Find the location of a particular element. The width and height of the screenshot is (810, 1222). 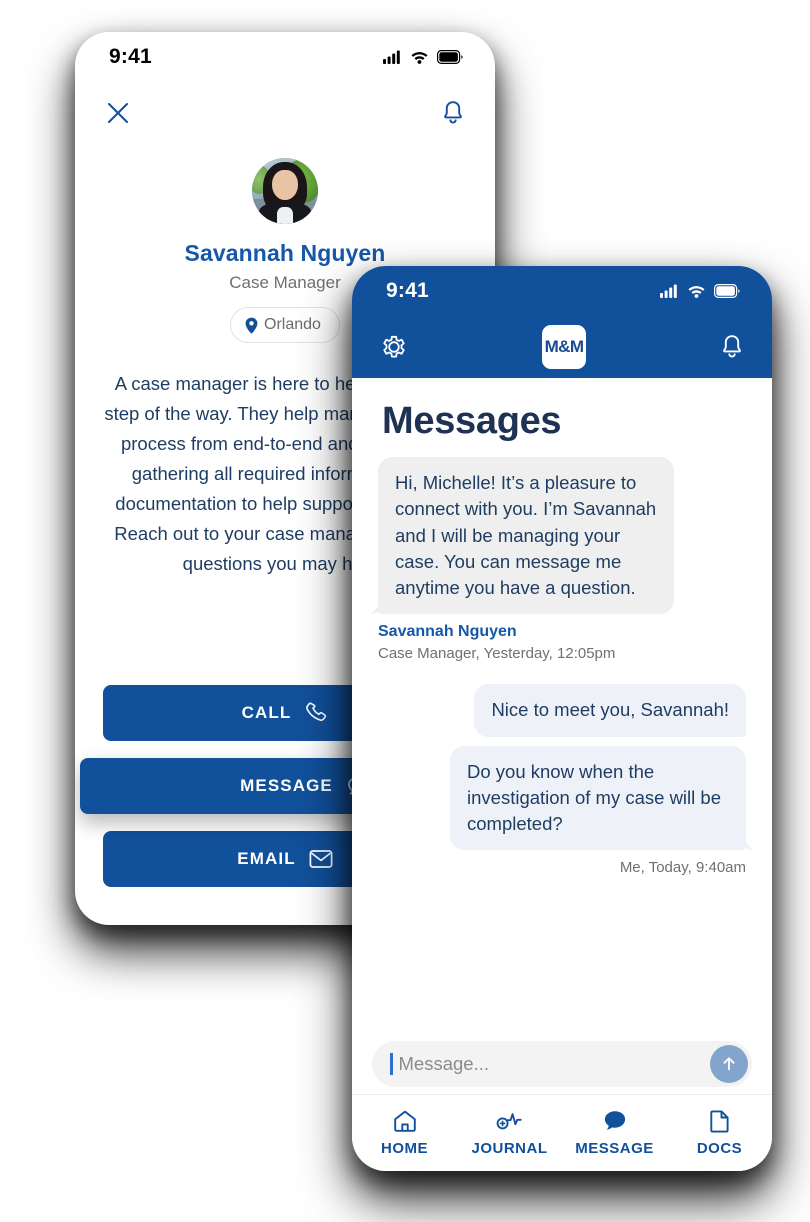

tab-journal-label: JOURNAL is located at coordinates (509, 1148).